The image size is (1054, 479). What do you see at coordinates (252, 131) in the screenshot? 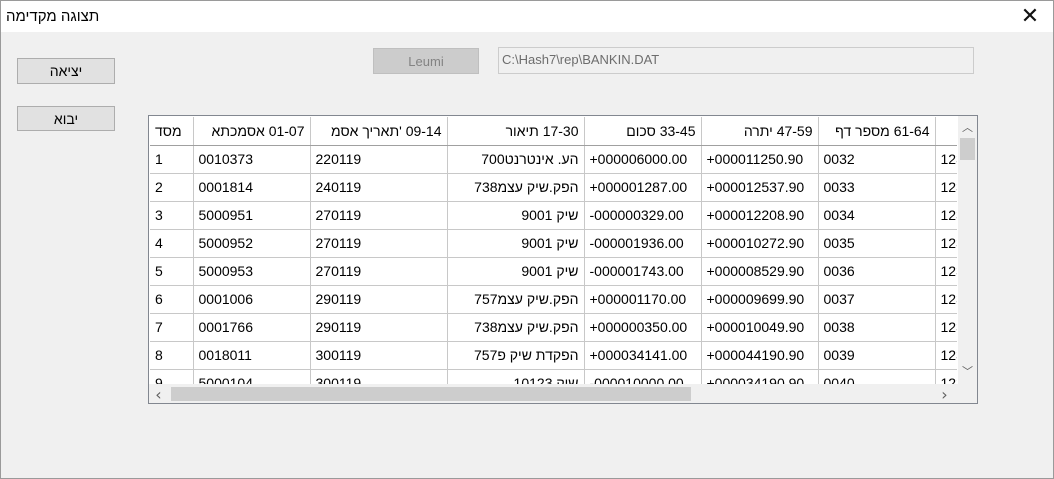
I see `column-header: 01-07 אסמכתא` at bounding box center [252, 131].